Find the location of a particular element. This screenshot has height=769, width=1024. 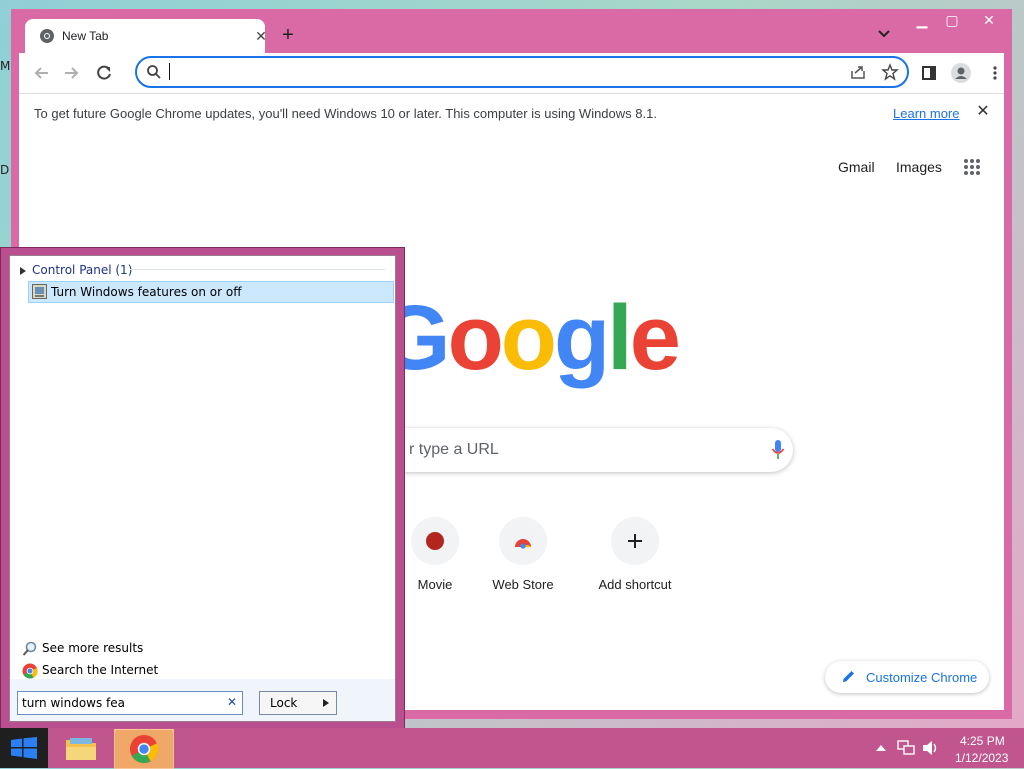

search-internet-link: Search the Internet is located at coordinates (92, 671).